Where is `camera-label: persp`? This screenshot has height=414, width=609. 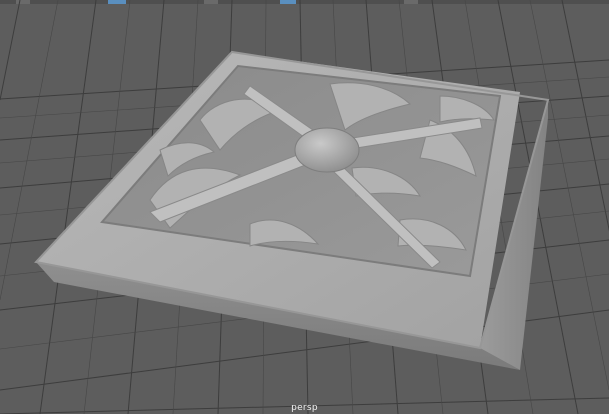 camera-label: persp is located at coordinates (304, 408).